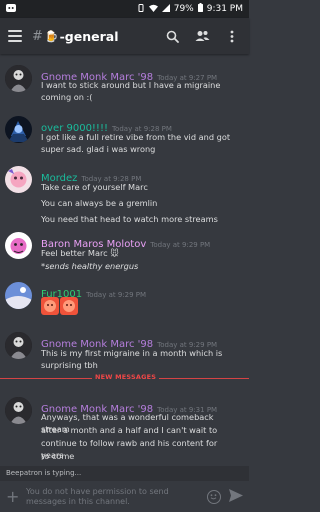 This screenshot has width=320, height=512. I want to click on plus-icon: +, so click(13, 496).